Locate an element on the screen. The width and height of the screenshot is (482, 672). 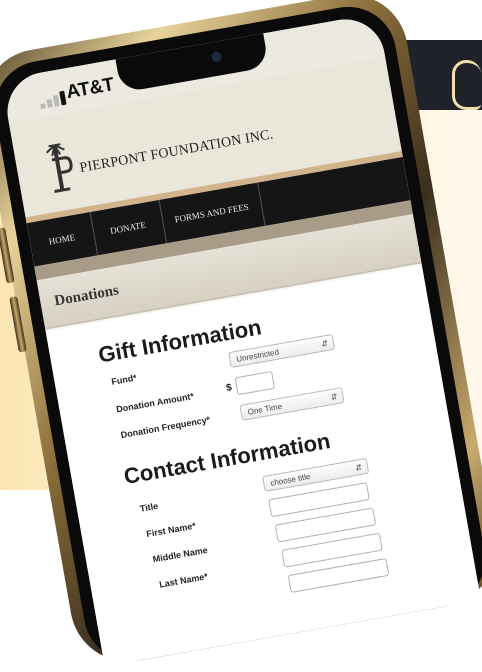
fund-select-value: Unrestricted is located at coordinates (257, 355).